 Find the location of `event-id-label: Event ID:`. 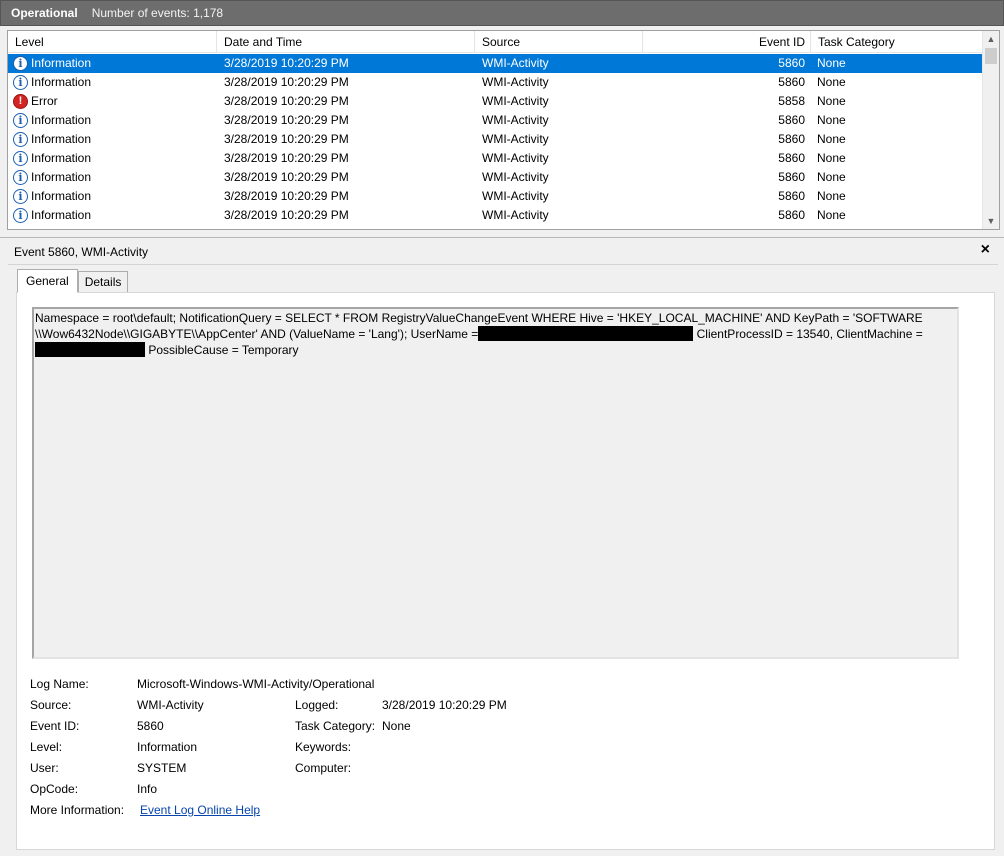

event-id-label: Event ID: is located at coordinates (55, 726).